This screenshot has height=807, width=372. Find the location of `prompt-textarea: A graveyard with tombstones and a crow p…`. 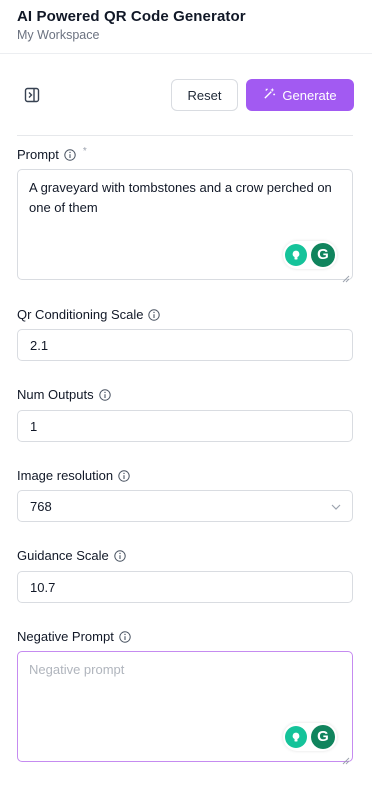

prompt-textarea: A graveyard with tombstones and a crow p… is located at coordinates (185, 226).